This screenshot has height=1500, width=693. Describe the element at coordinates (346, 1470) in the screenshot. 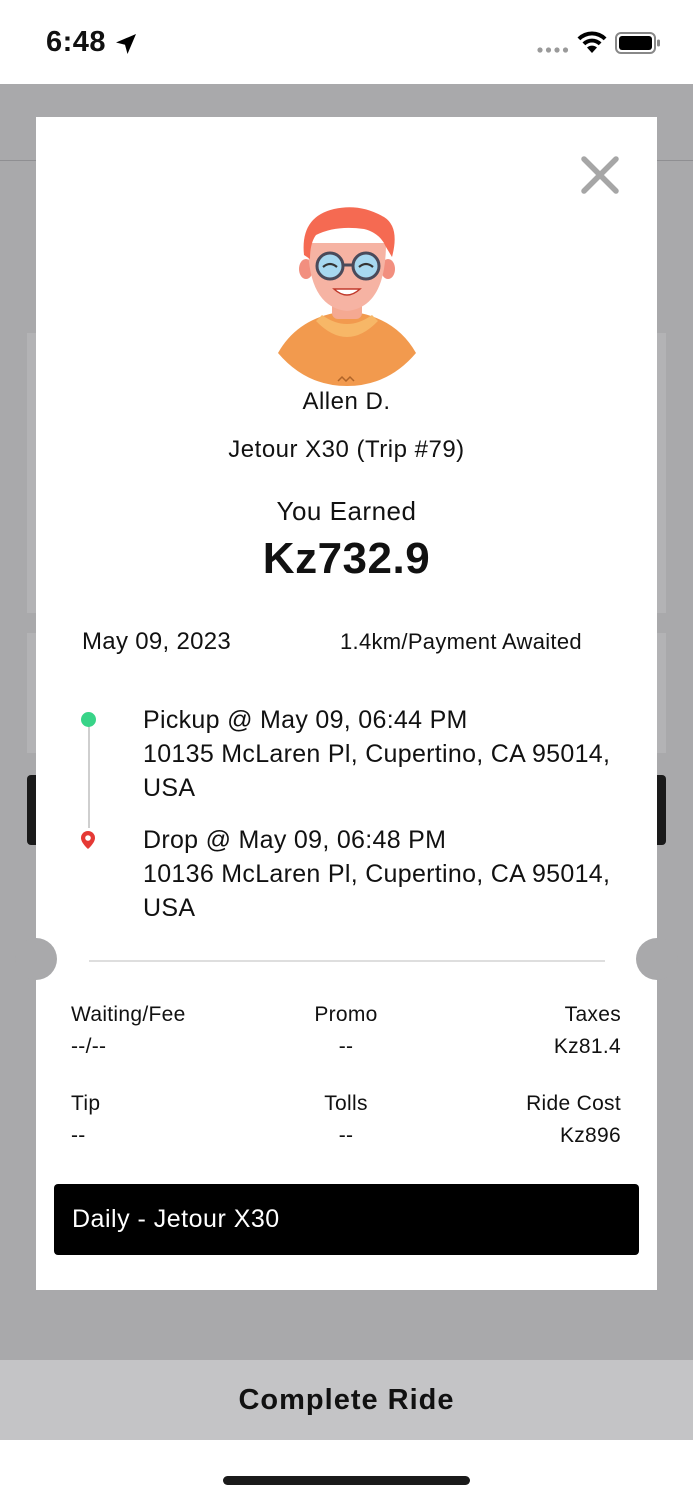

I see `home-area` at that location.